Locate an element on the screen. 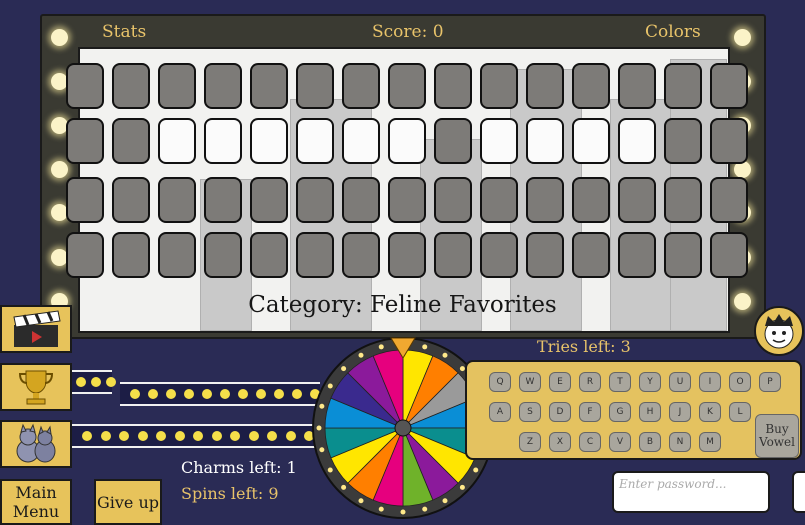 This screenshot has width=805, height=525. trophy-icon is located at coordinates (36, 387).